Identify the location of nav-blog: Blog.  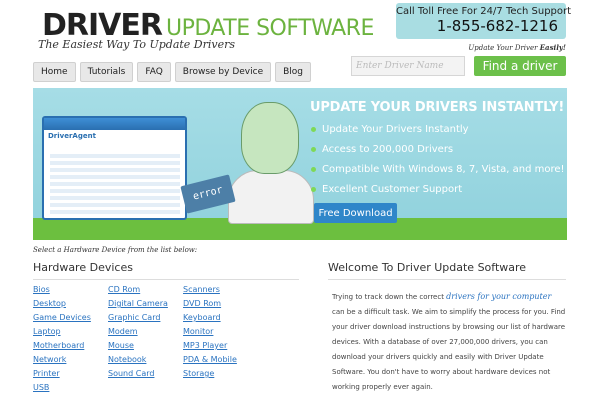
(293, 72).